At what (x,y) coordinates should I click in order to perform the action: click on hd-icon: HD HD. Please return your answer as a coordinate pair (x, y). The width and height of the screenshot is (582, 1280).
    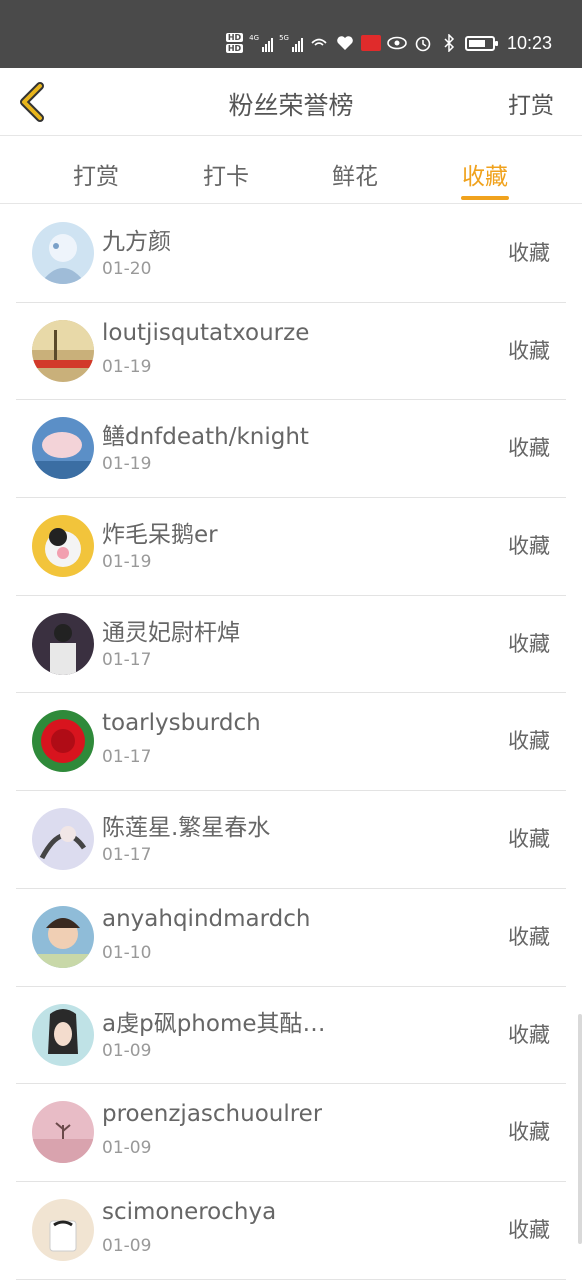
    Looking at the image, I should click on (234, 43).